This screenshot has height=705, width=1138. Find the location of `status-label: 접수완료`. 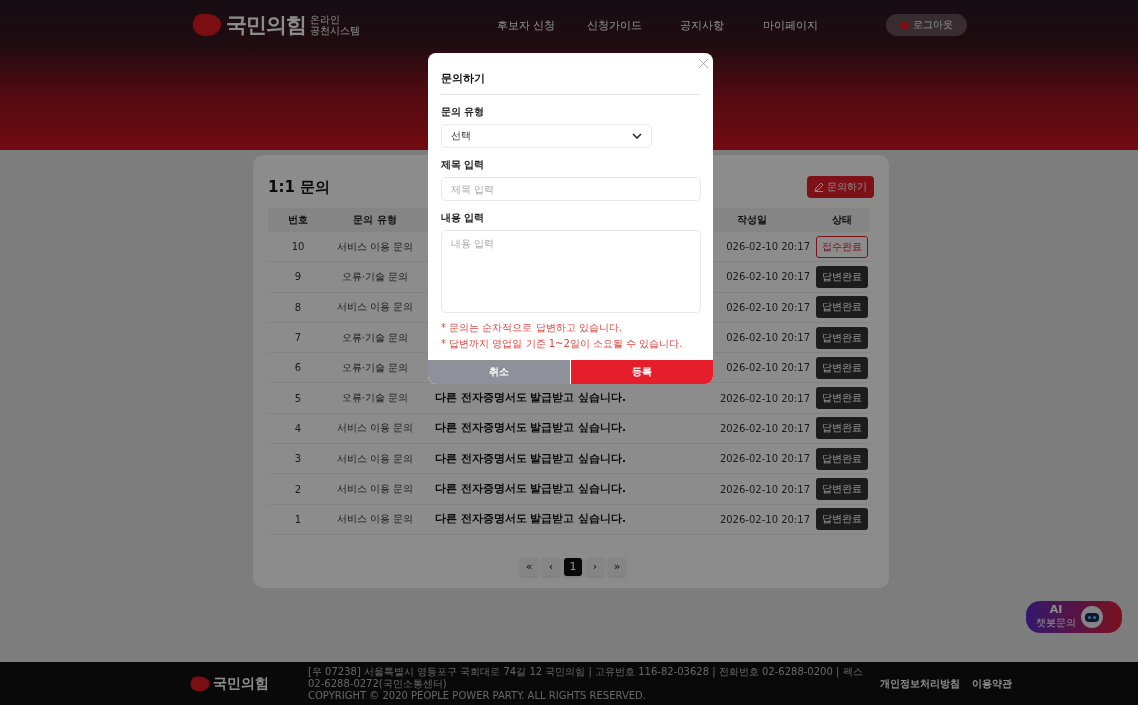

status-label: 접수완료 is located at coordinates (842, 246).